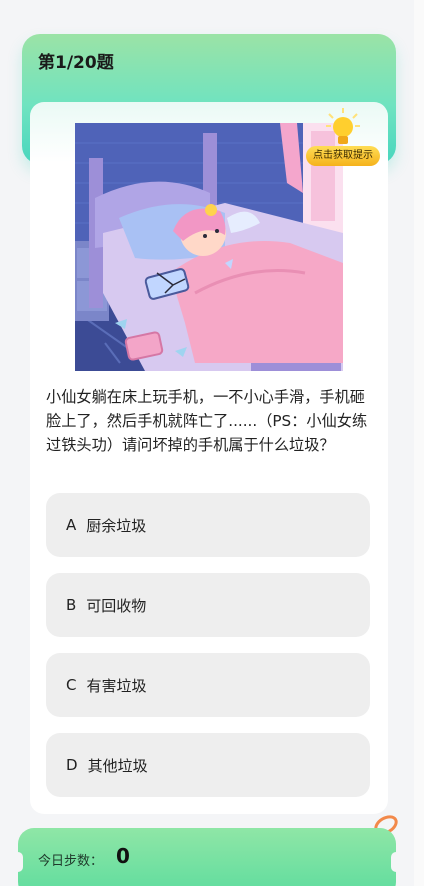  What do you see at coordinates (116, 685) in the screenshot?
I see `option-text: 有害垃圾` at bounding box center [116, 685].